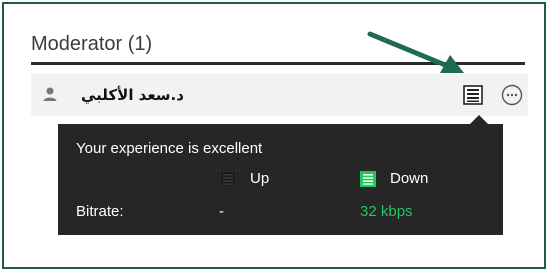 The height and width of the screenshot is (271, 548). What do you see at coordinates (169, 148) in the screenshot?
I see `experience-status: Your experience is excellent` at bounding box center [169, 148].